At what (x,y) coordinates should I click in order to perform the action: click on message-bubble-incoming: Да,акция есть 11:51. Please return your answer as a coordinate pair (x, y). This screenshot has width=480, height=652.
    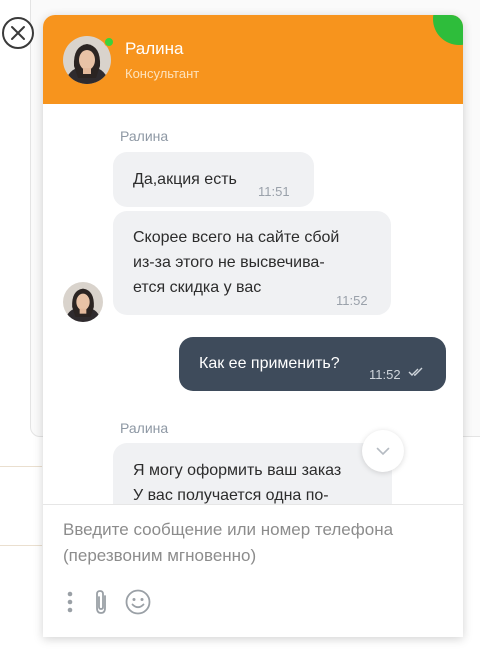
    Looking at the image, I should click on (213, 179).